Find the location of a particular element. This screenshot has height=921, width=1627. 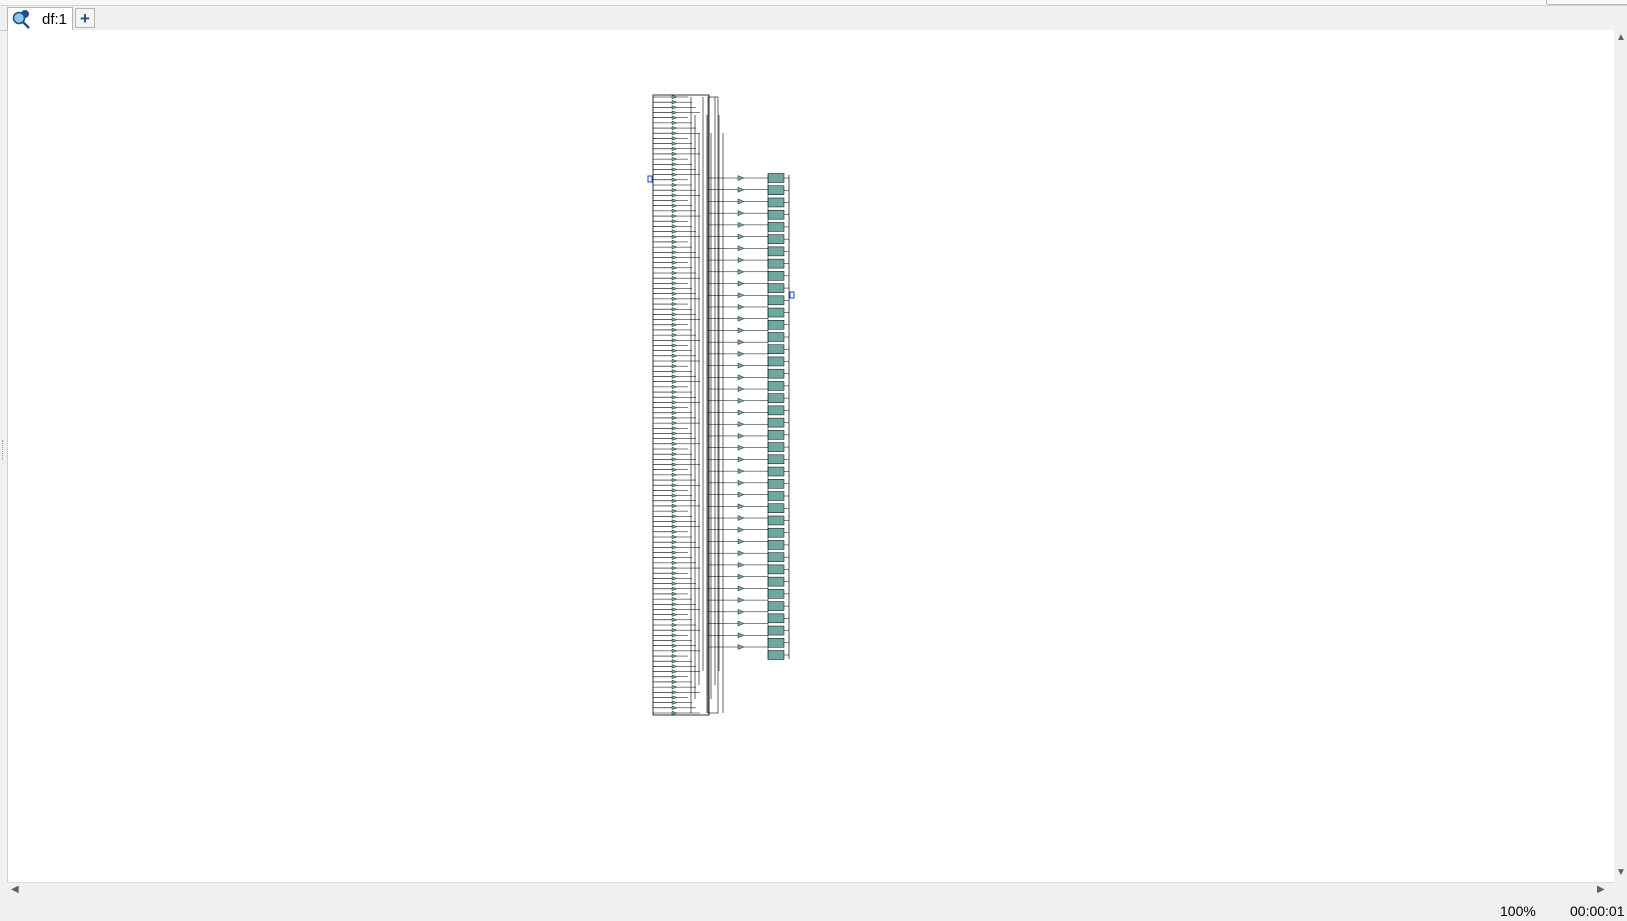

output-port is located at coordinates (792, 295).